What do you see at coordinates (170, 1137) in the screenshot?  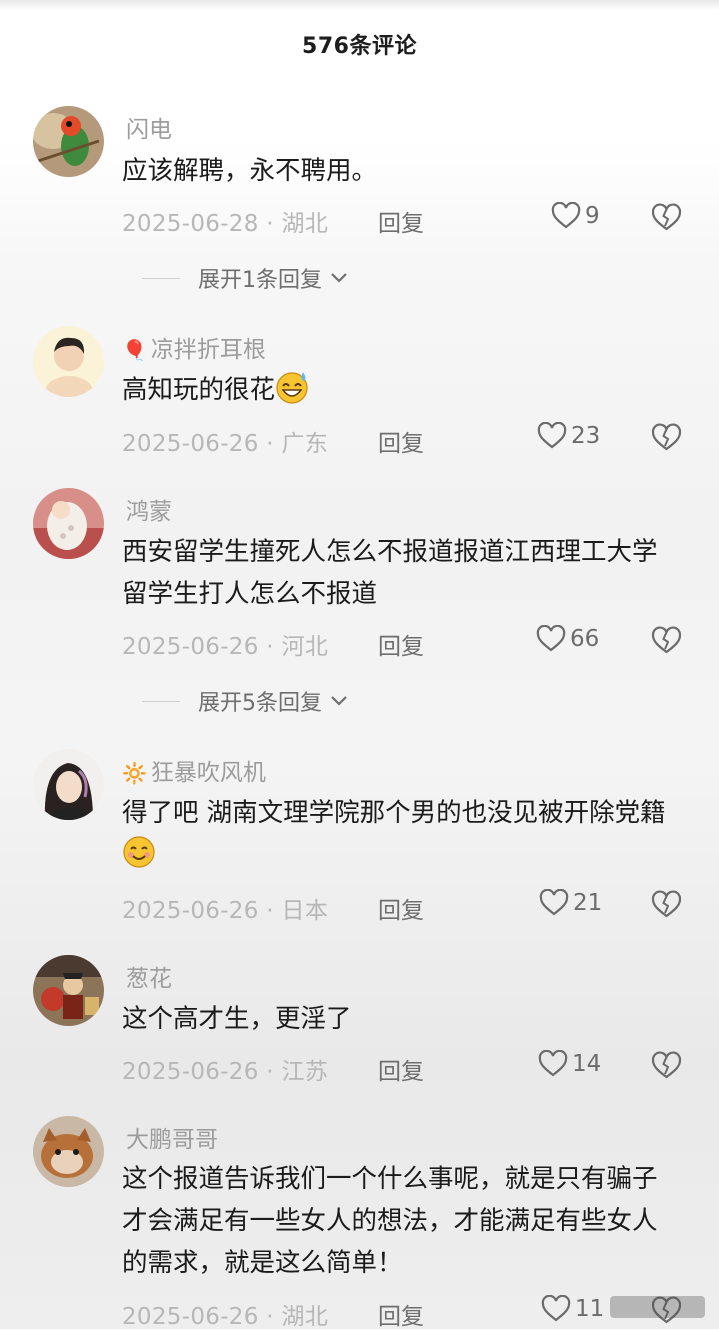 I see `username: 大鹏哥哥` at bounding box center [170, 1137].